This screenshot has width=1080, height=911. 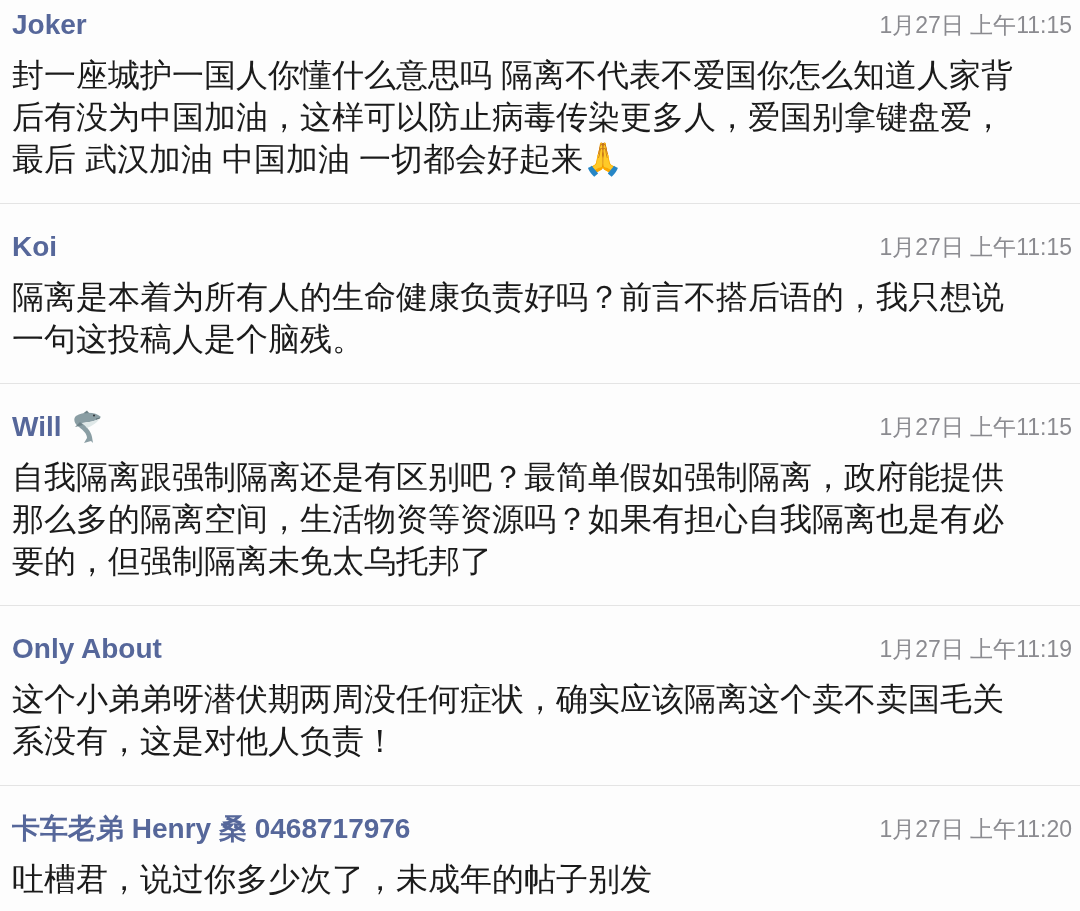 What do you see at coordinates (211, 829) in the screenshot?
I see `author-name: 卡车老弟 Henry 桑 0468717976` at bounding box center [211, 829].